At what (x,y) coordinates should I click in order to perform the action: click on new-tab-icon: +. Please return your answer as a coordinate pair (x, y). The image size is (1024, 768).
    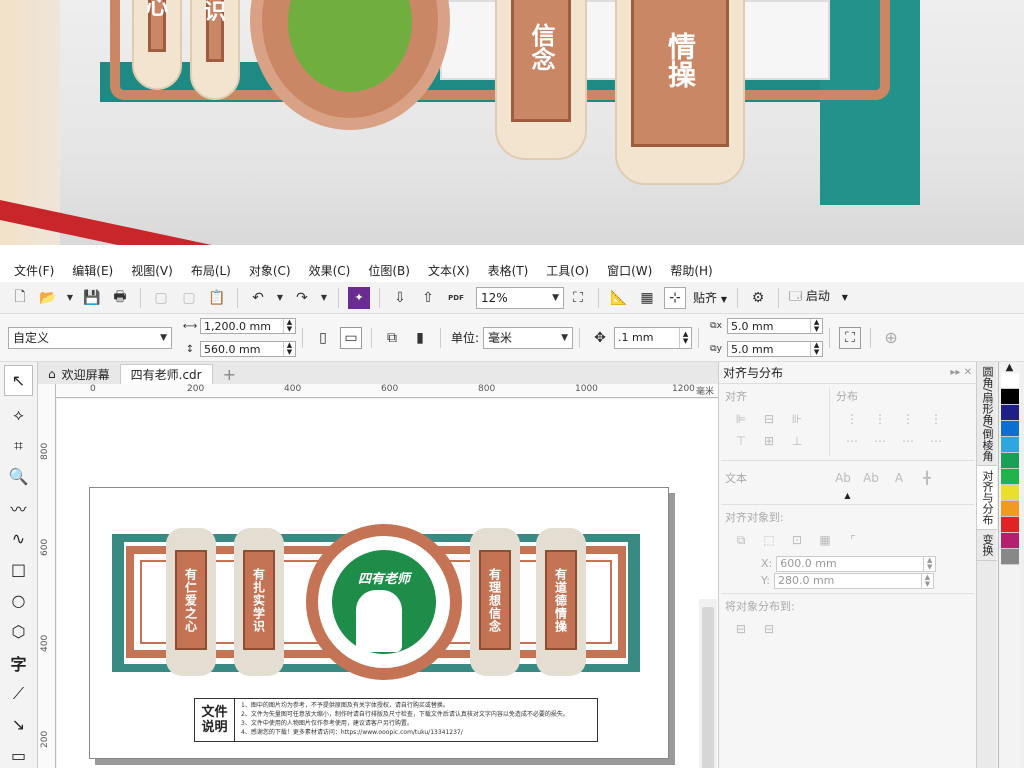
    Looking at the image, I should click on (229, 374).